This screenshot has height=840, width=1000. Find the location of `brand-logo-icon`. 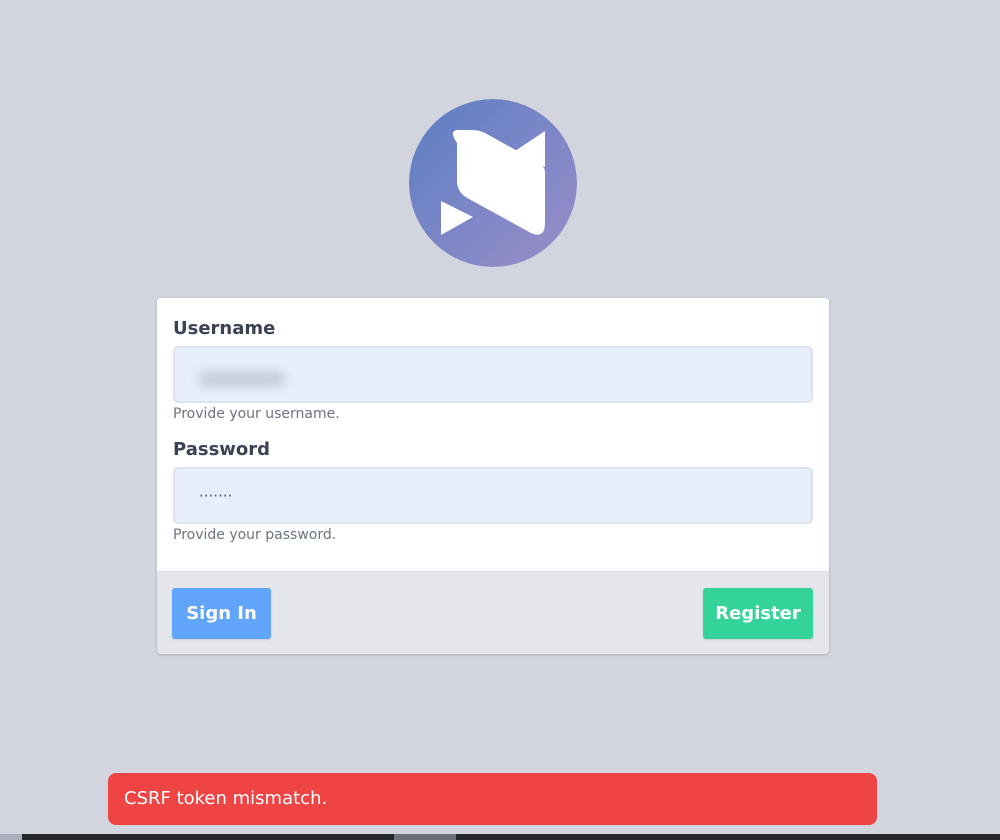

brand-logo-icon is located at coordinates (493, 183).